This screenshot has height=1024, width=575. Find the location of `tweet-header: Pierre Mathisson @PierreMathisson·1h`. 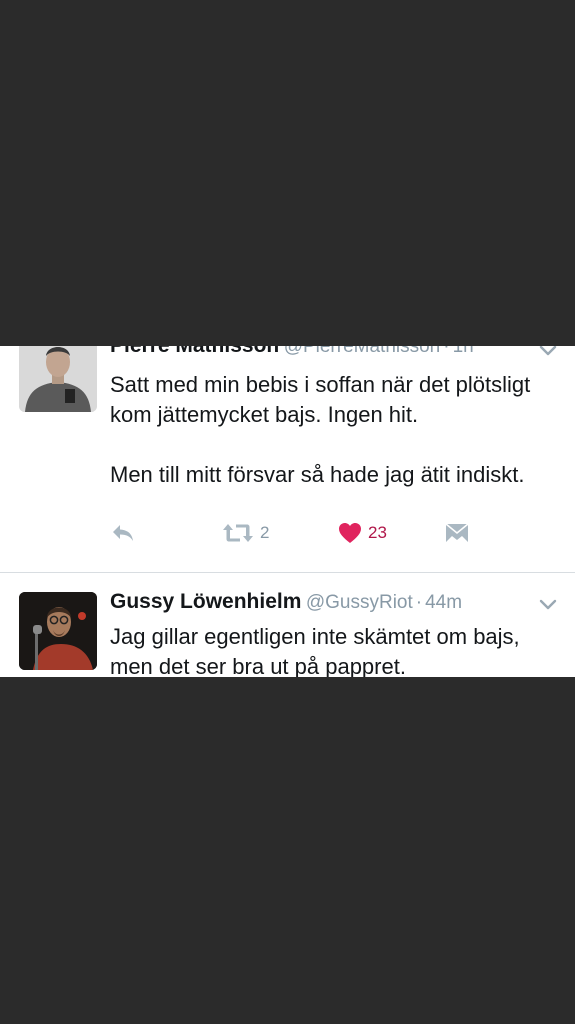

tweet-header: Pierre Mathisson @PierreMathisson·1h is located at coordinates (292, 355).